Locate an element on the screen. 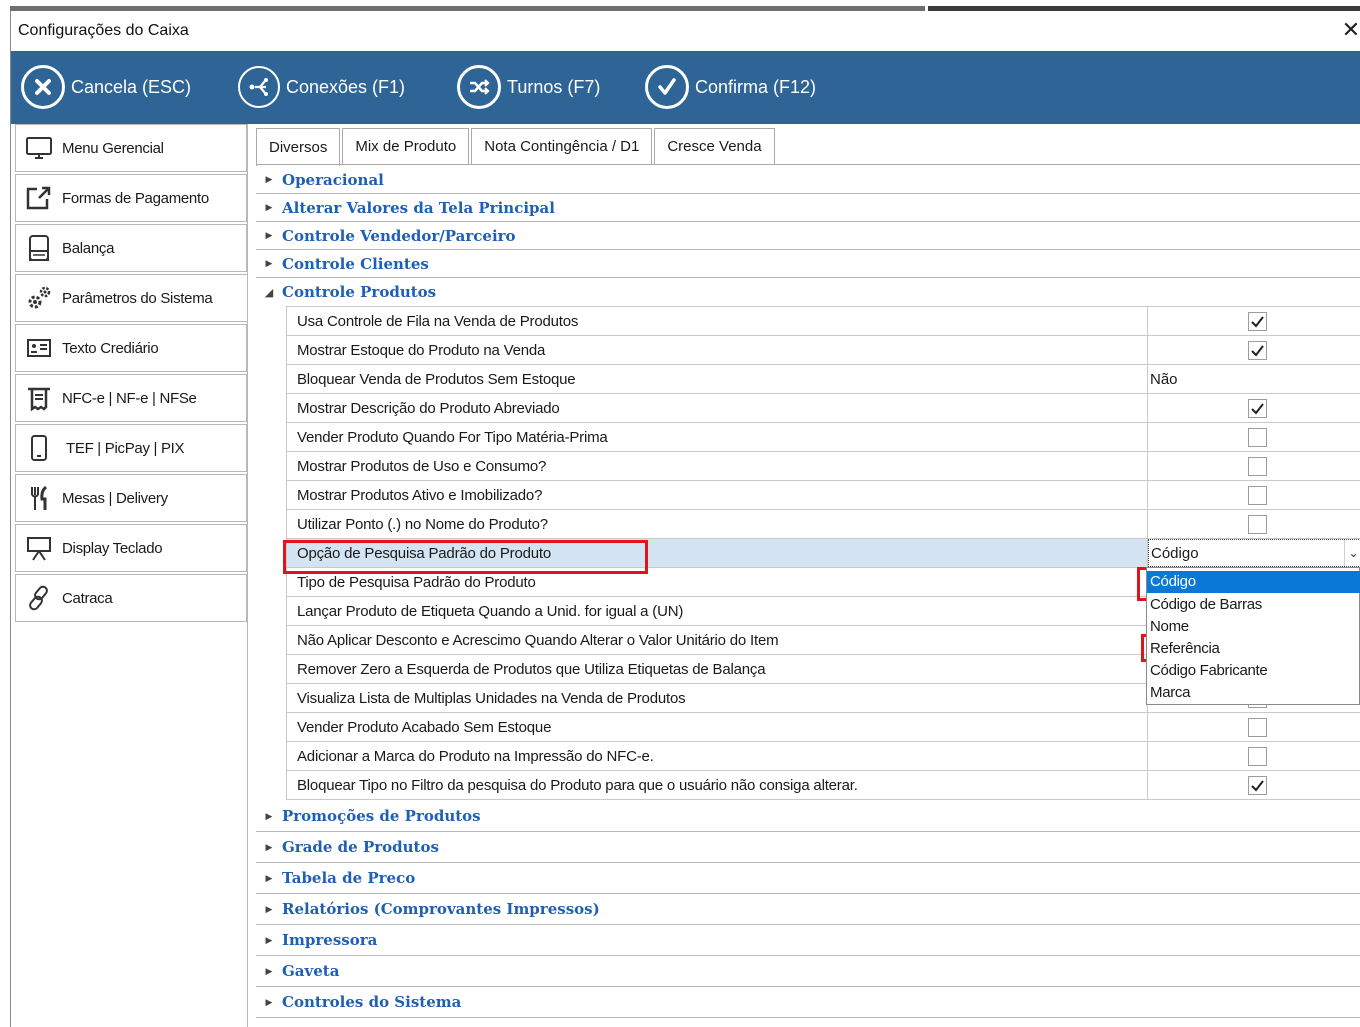 This screenshot has height=1027, width=1360. category-relatorios: ▶ Relatórios (Comprovantes Impressos) is located at coordinates (808, 909).